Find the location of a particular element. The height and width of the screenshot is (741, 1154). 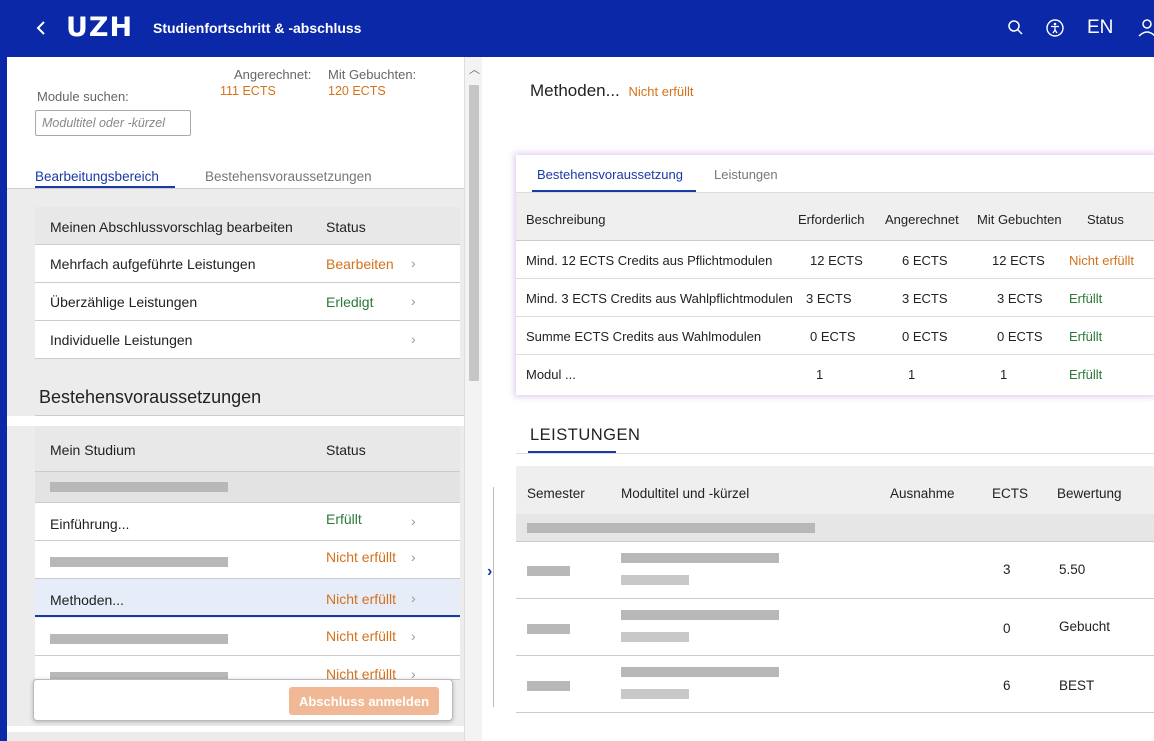

credited-stat: Angerechnet: 111 ECTS is located at coordinates (266, 82).